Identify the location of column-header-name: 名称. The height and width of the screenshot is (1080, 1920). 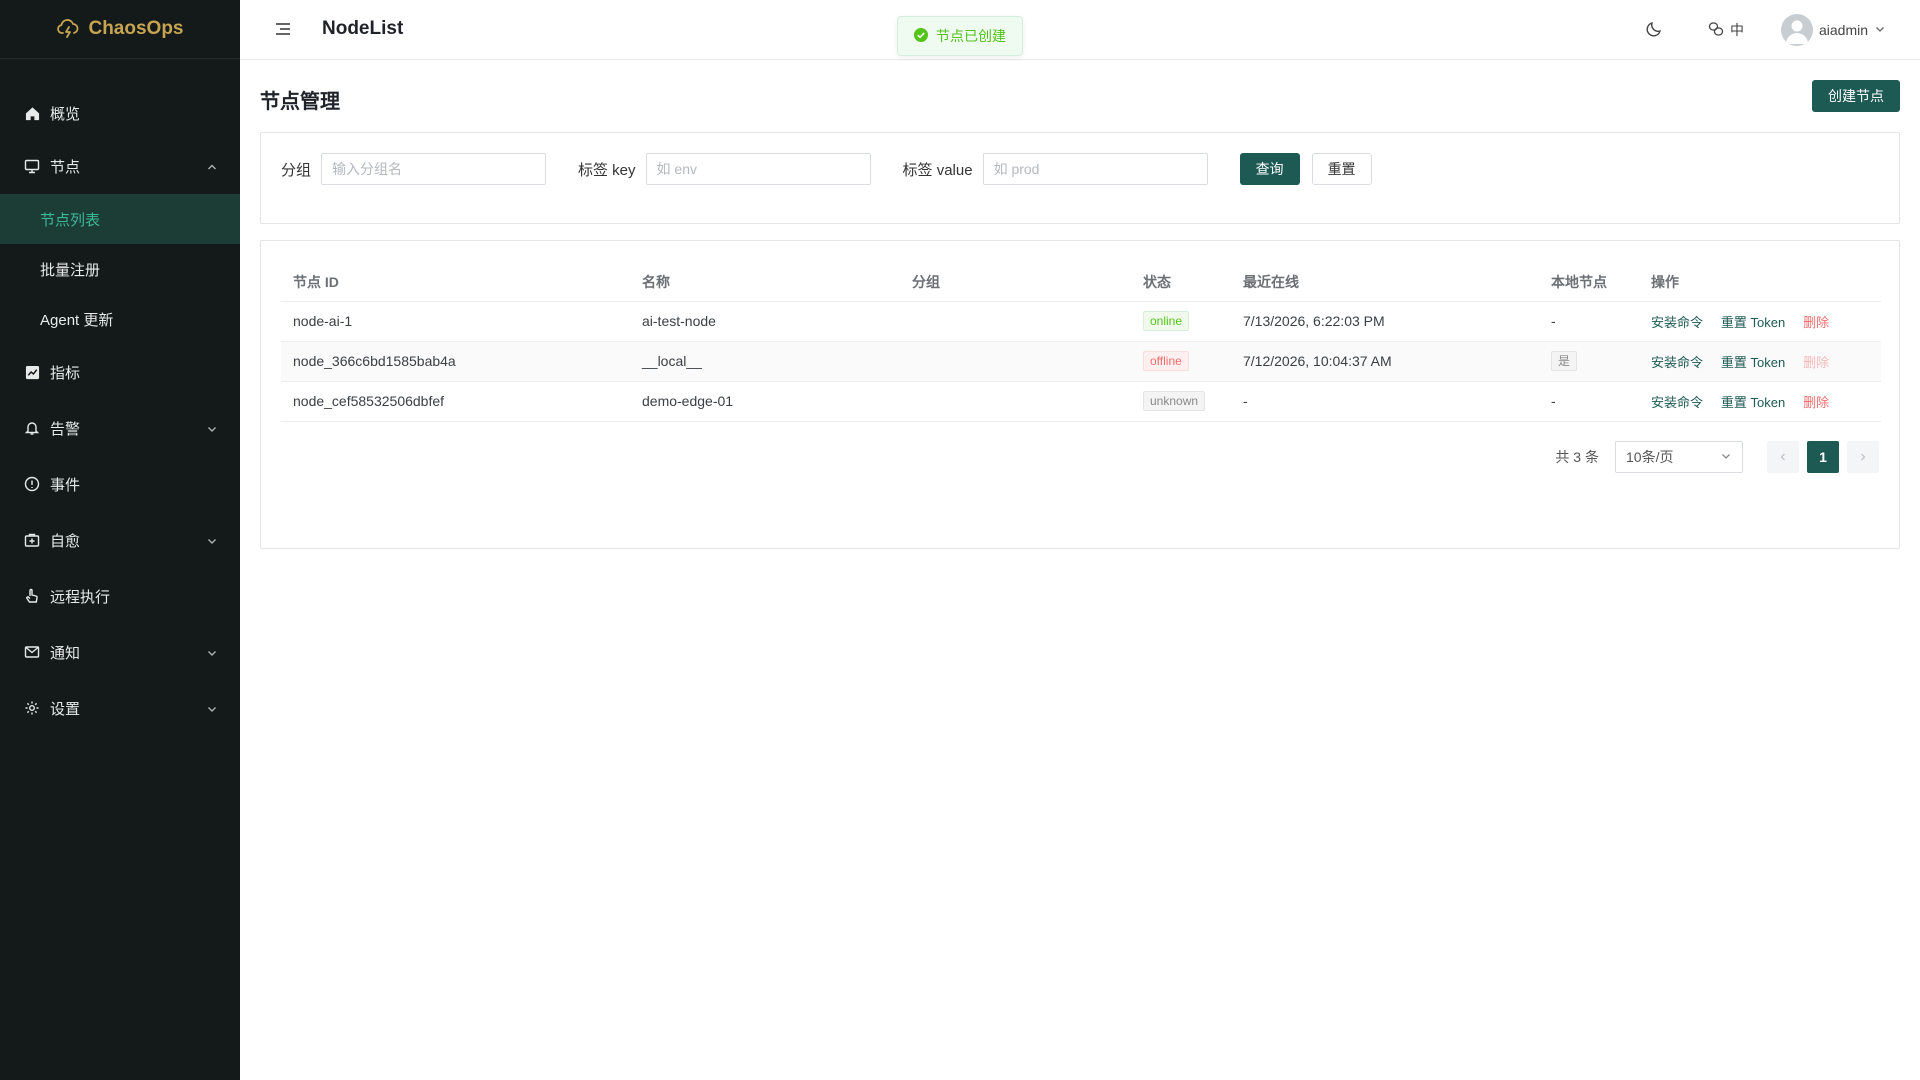
(765, 282).